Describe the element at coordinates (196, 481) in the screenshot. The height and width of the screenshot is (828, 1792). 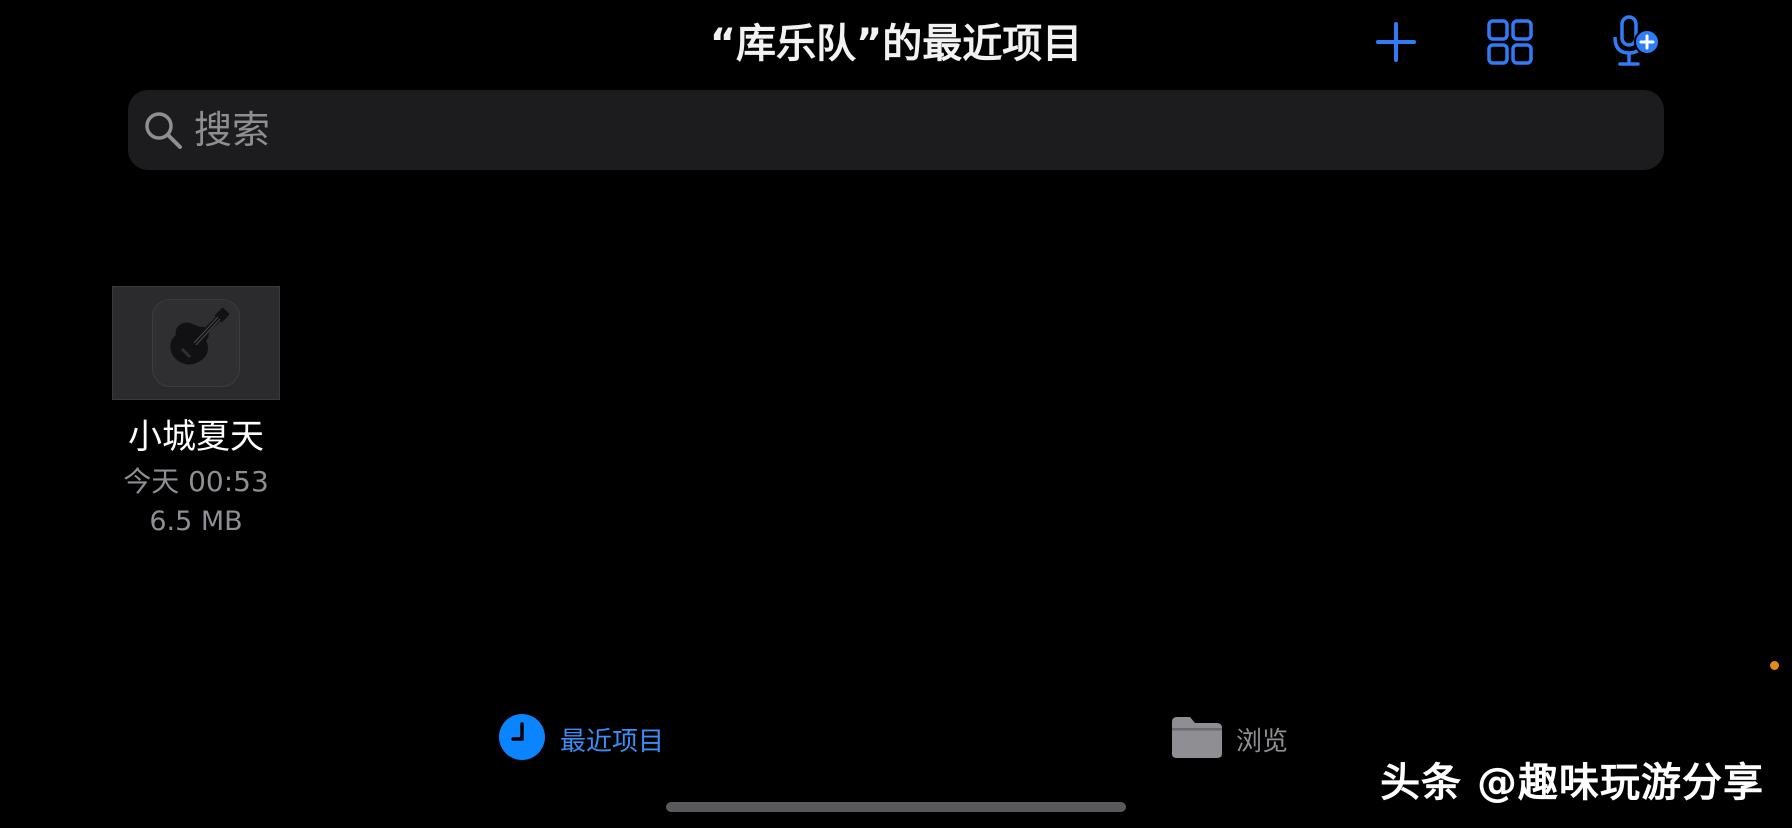
I see `project-modified-time: 今天 00:53` at that location.